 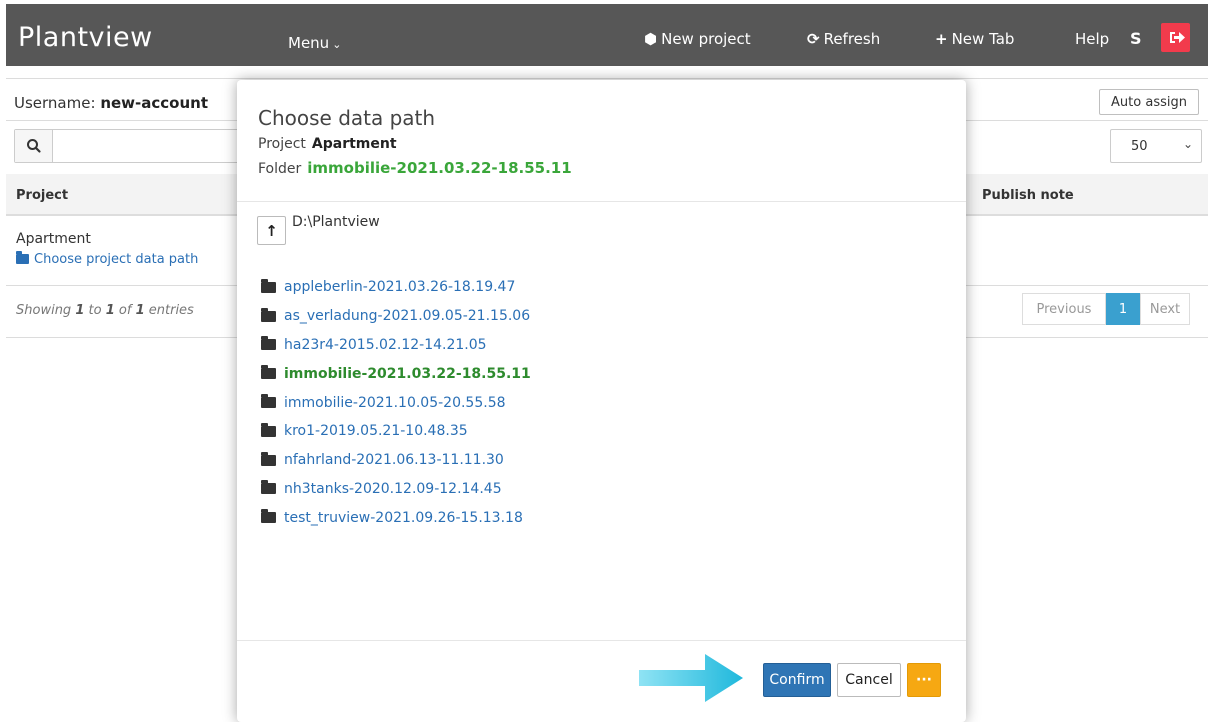 I want to click on confirm-button: Confirm, so click(x=797, y=680).